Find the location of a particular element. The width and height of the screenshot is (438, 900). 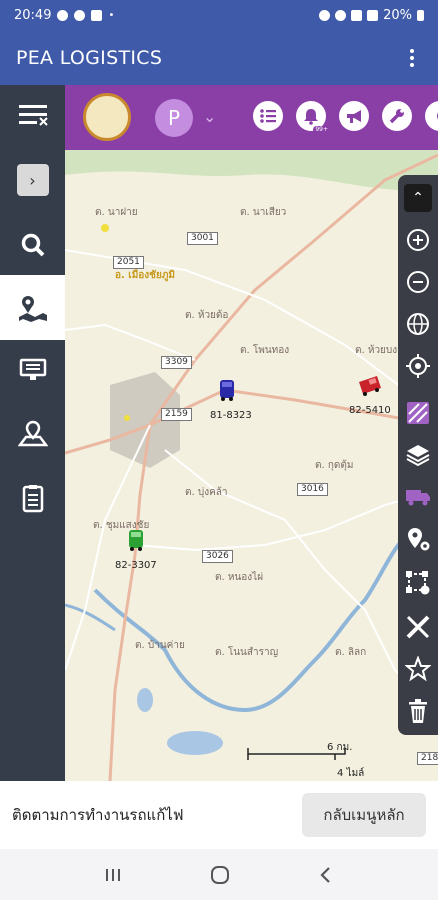

district-label: อ. เมืองชัยภูมิ is located at coordinates (145, 275).